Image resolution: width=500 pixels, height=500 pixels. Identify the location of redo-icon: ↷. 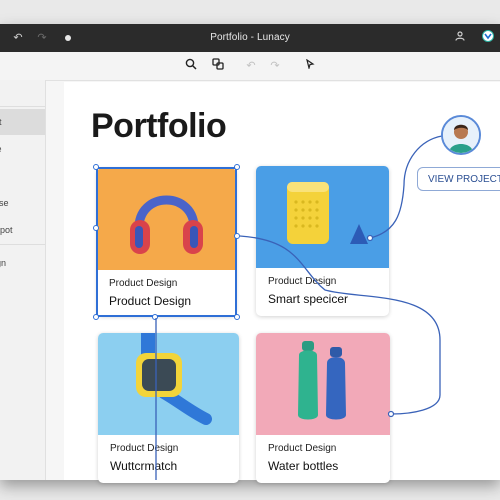
(275, 66).